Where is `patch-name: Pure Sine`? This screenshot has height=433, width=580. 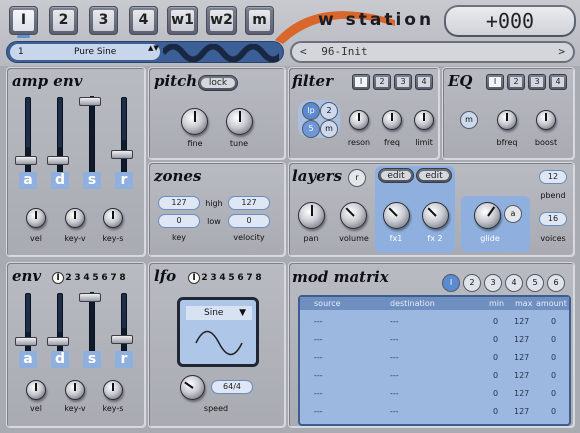
patch-name: Pure Sine is located at coordinates (95, 52).